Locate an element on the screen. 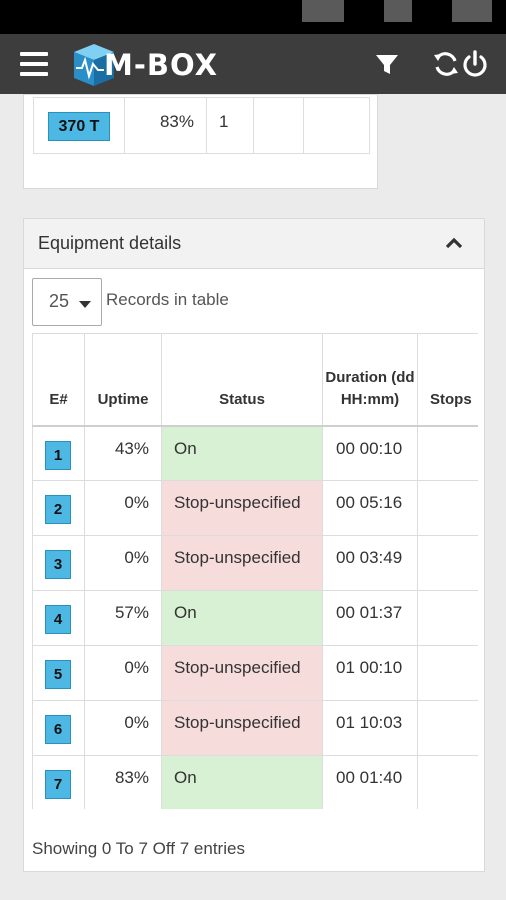  cell-stops: 1 is located at coordinates (447, 508).